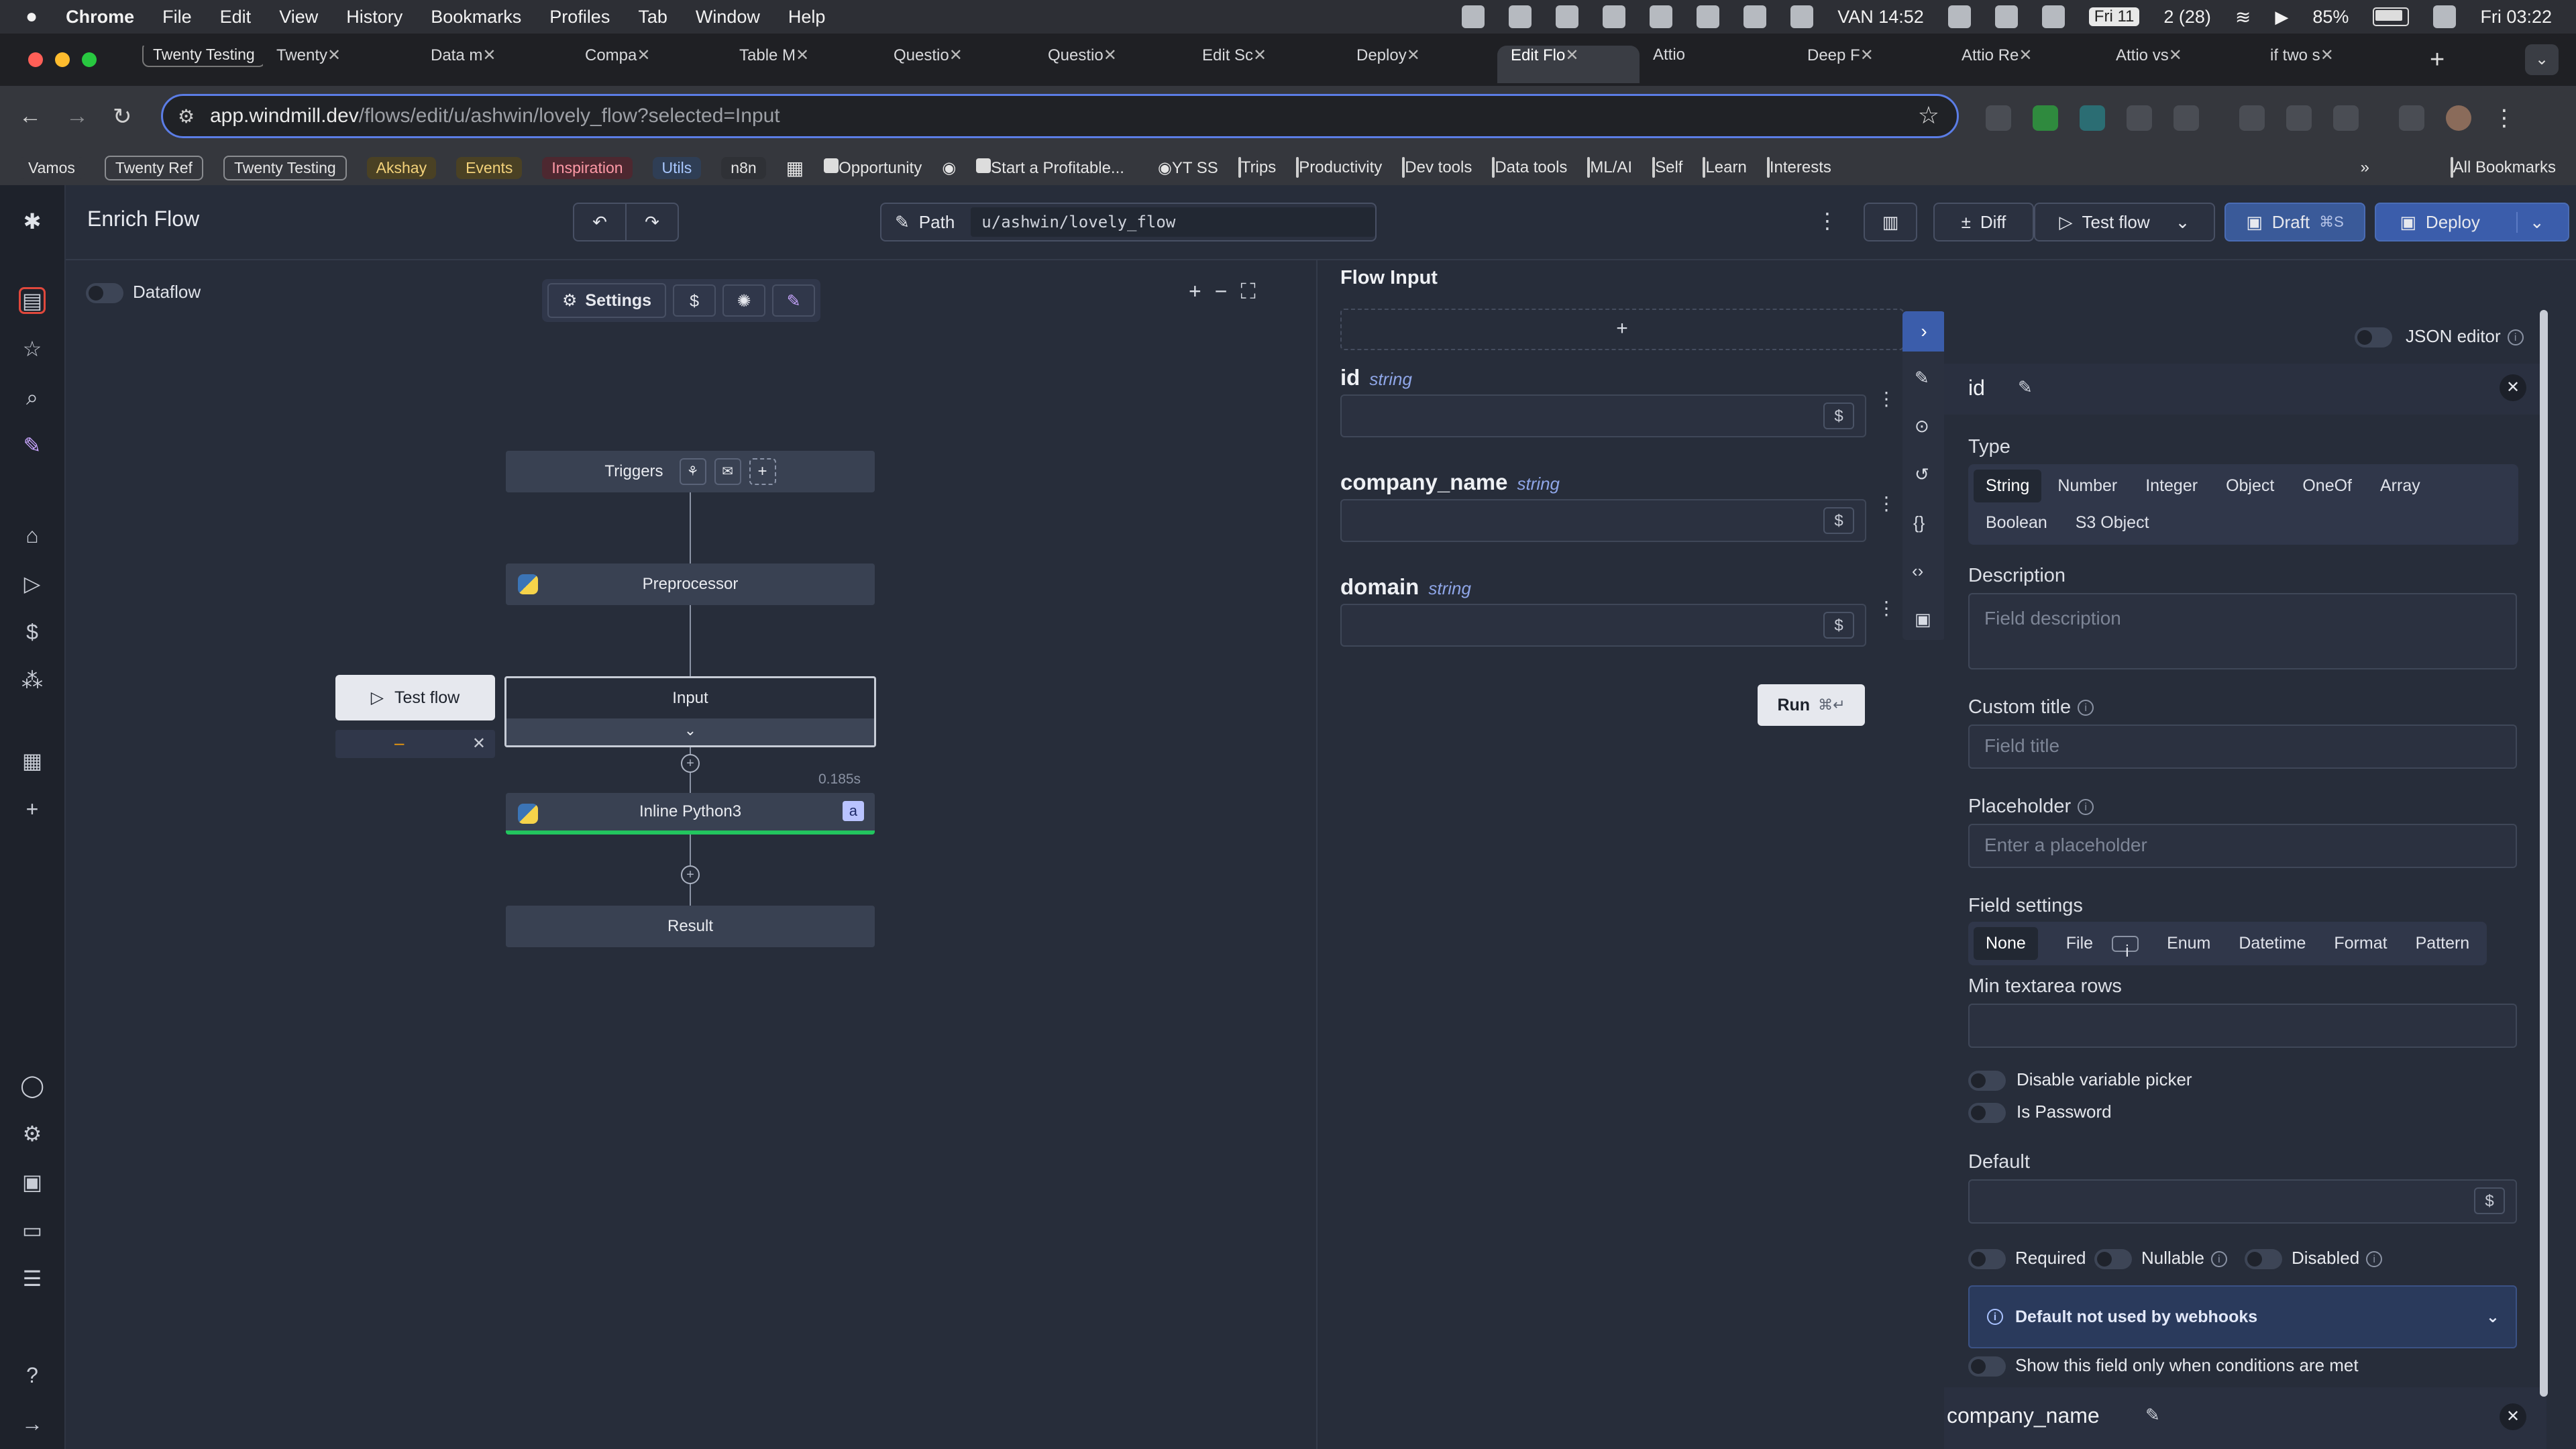 This screenshot has width=2576, height=1449. I want to click on type-option-string: String, so click(2008, 486).